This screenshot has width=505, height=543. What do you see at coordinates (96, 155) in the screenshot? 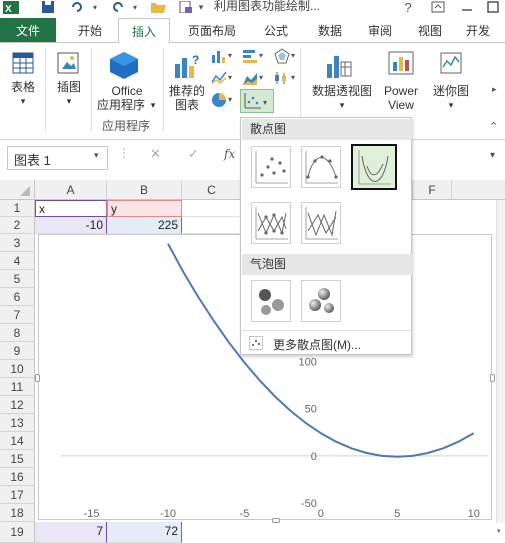
I see `name-box-dropdown-icon: ▾` at bounding box center [96, 155].